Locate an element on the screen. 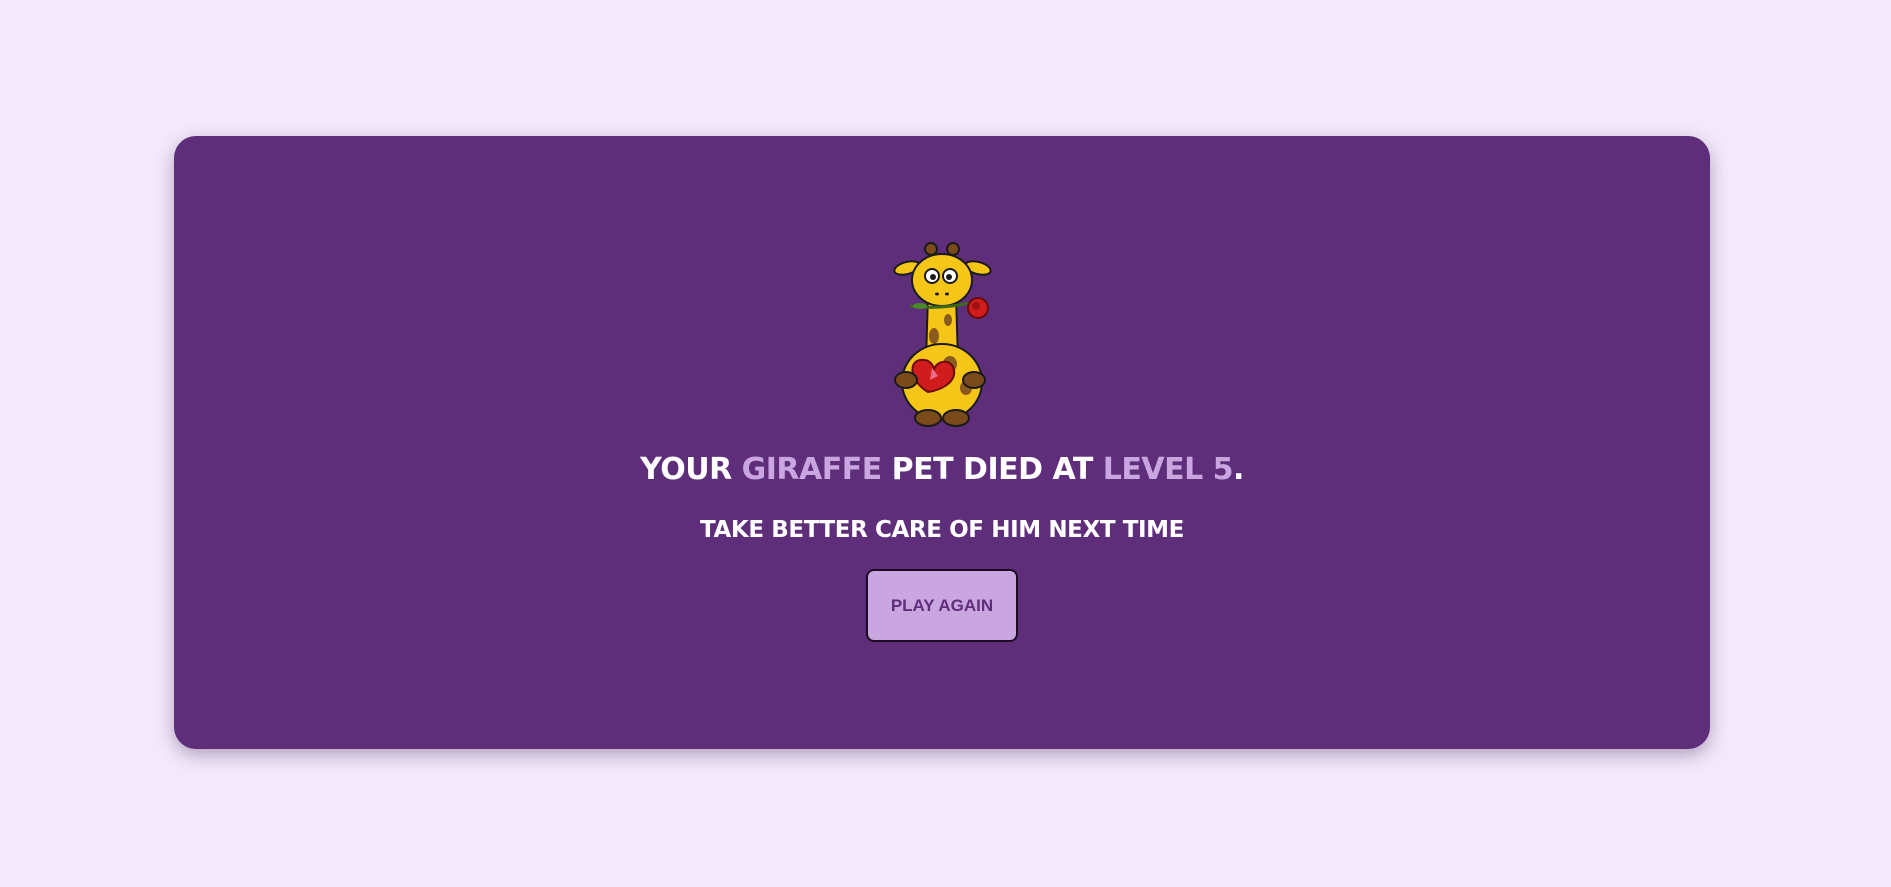  headline-prefix: YOUR is located at coordinates (691, 469).